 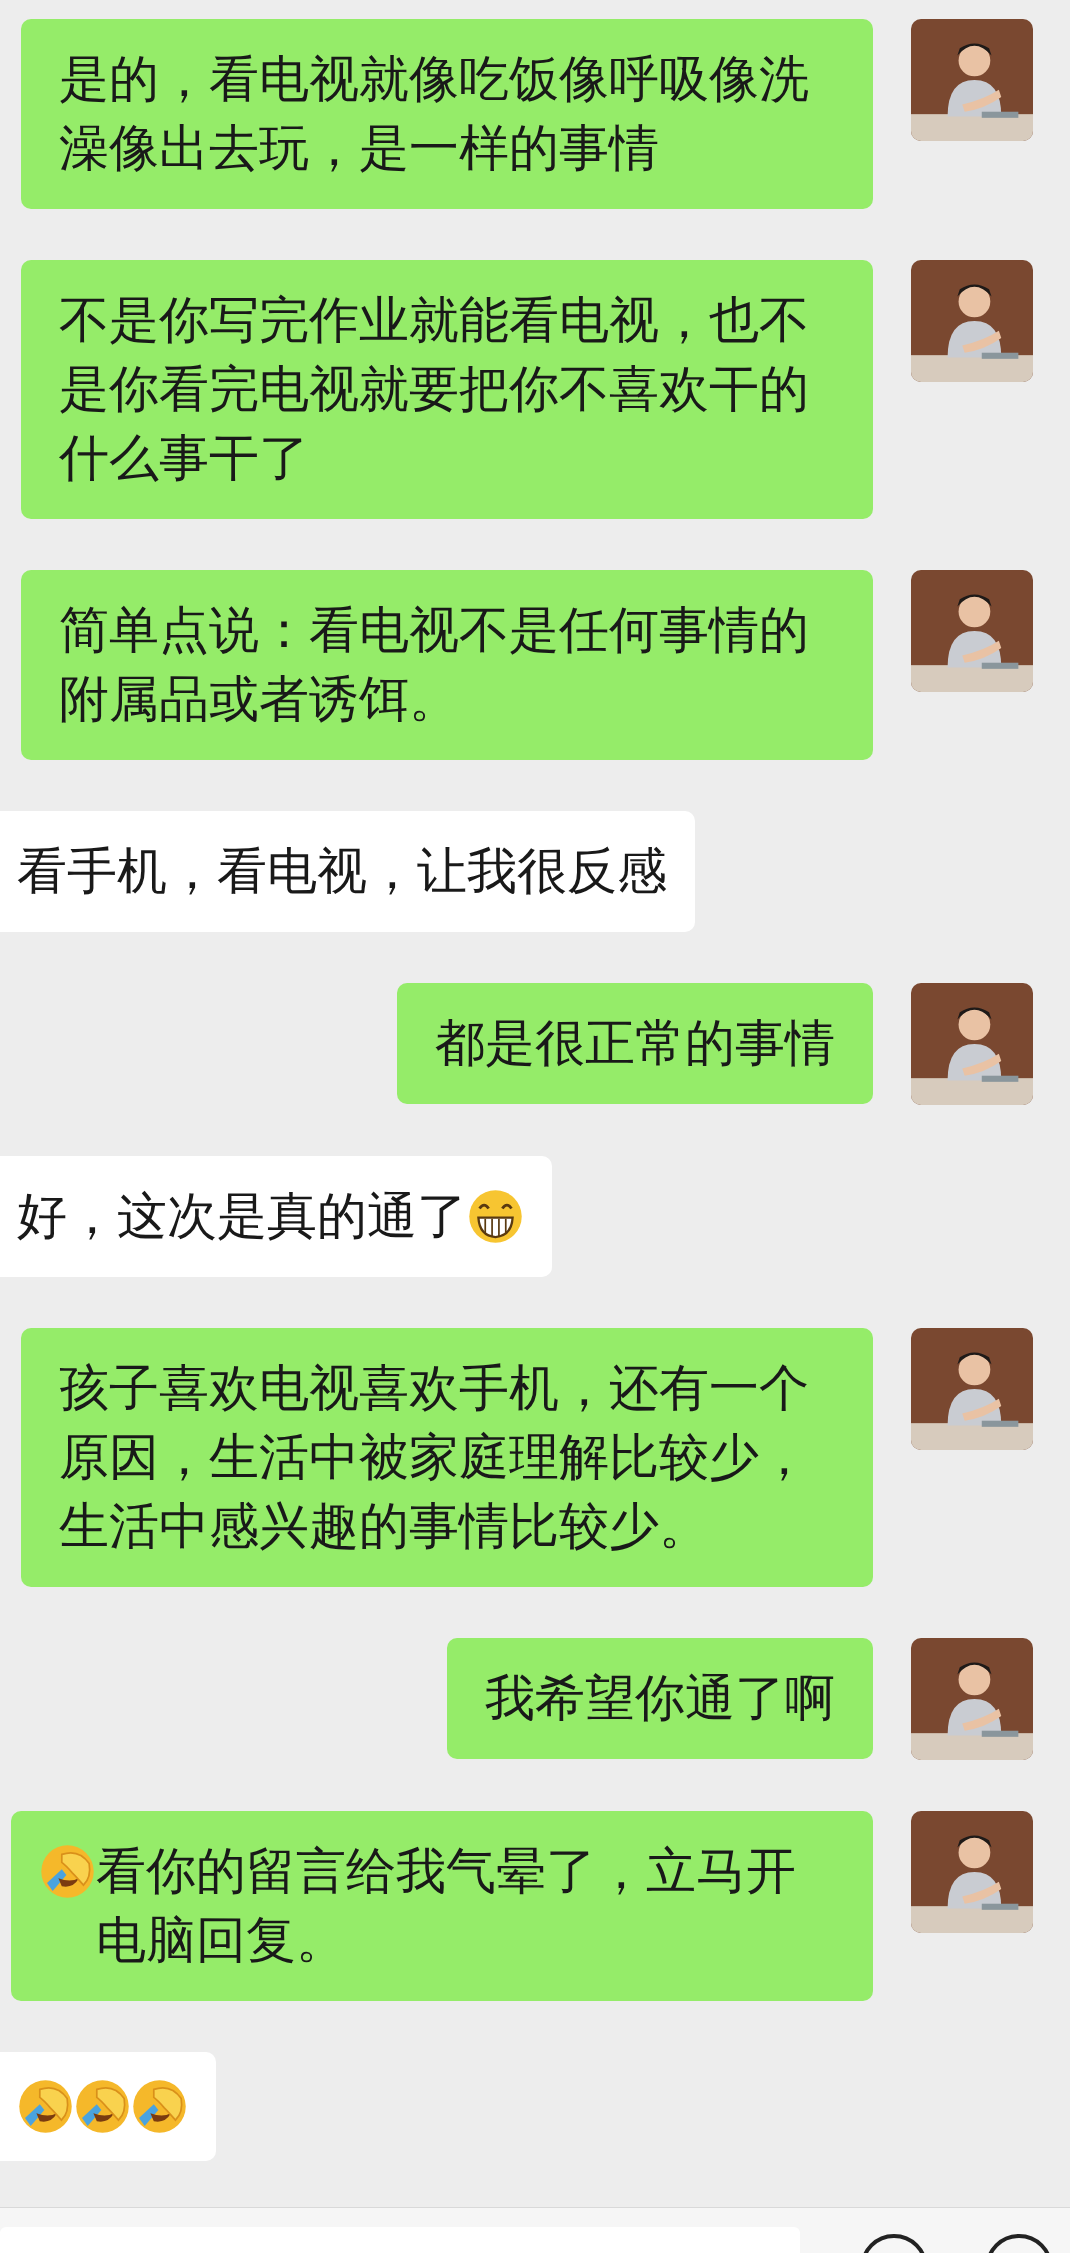 I want to click on message-text: 简单点说：看电视不是任何事情的附属品或者诱饵。, so click(x=434, y=665).